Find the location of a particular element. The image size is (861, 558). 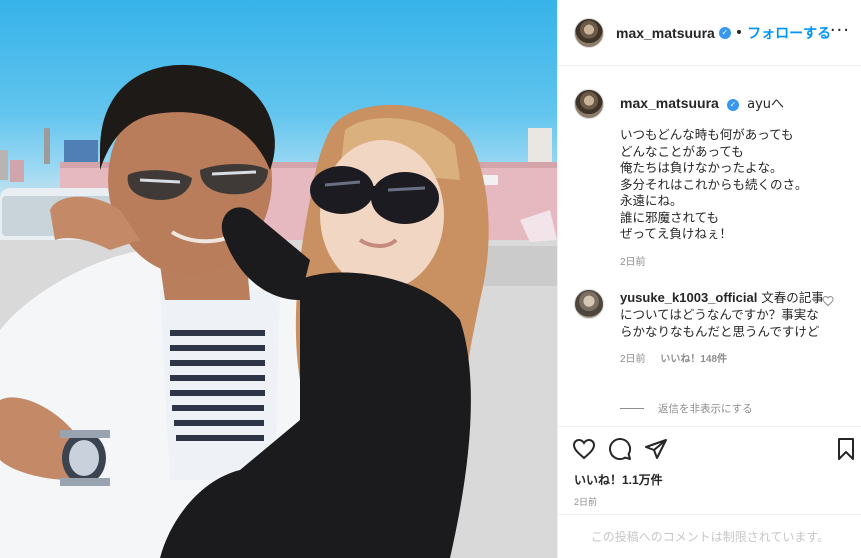

comment-likes: いいね！148件 is located at coordinates (693, 359).